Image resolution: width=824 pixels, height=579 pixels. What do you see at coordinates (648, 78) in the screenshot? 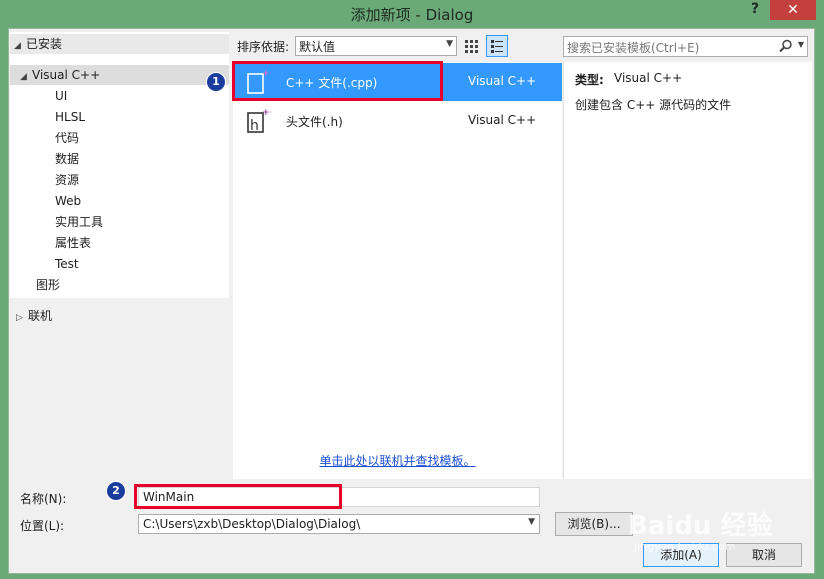
I see `type-value: Visual C++` at bounding box center [648, 78].